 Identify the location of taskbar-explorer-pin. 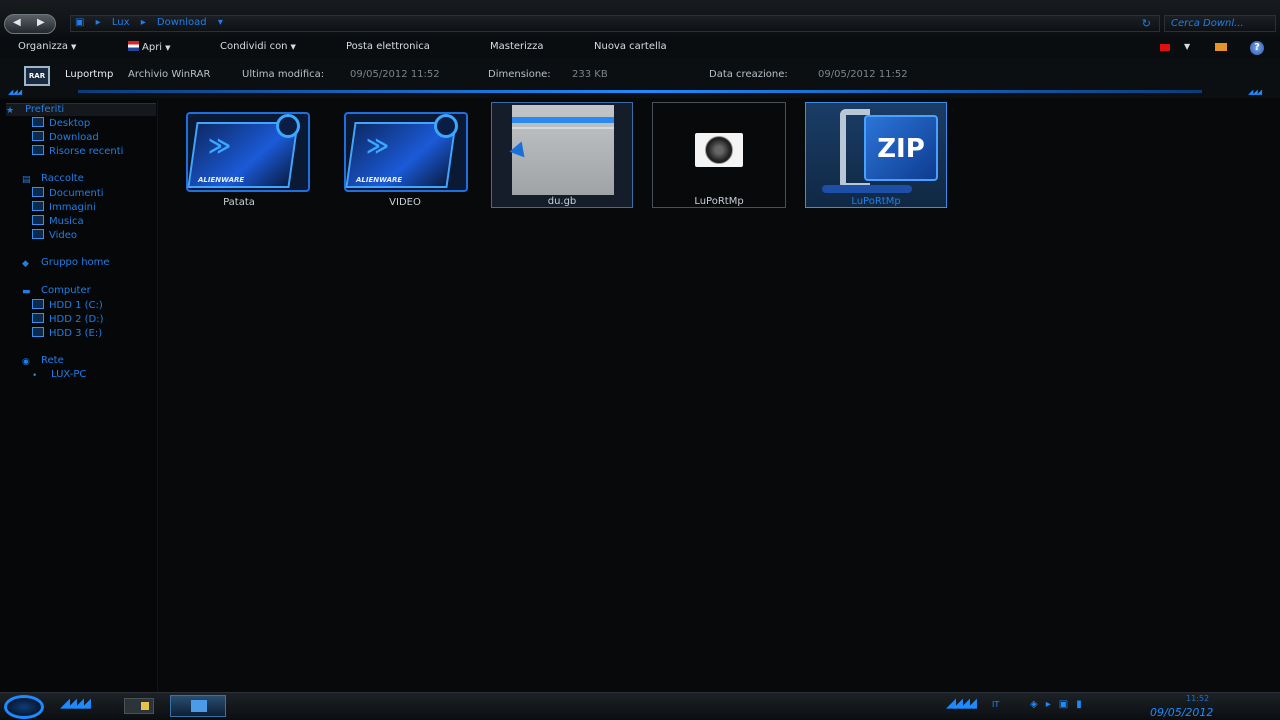
(139, 706).